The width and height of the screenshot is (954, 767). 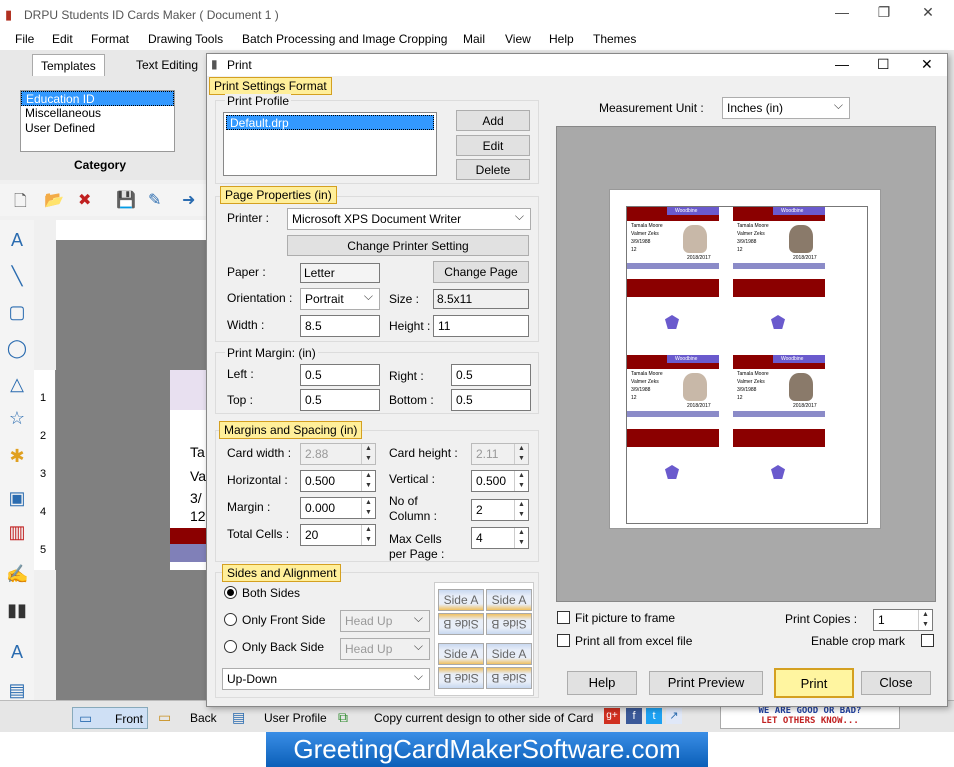 I want to click on measurement-unit-select: Inches (in), so click(x=786, y=108).